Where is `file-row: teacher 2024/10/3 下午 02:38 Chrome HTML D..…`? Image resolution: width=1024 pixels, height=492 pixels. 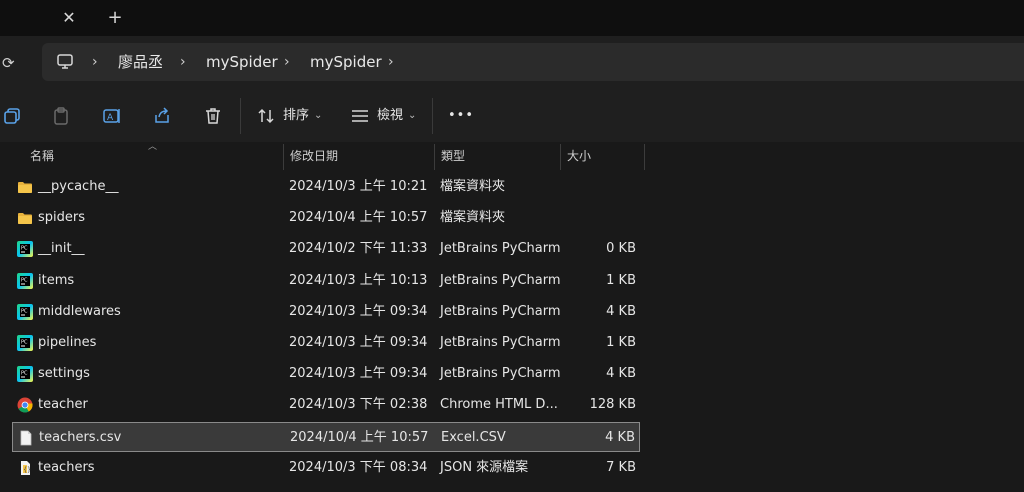
file-row: teacher 2024/10/3 下午 02:38 Chrome HTML D..… is located at coordinates (326, 405).